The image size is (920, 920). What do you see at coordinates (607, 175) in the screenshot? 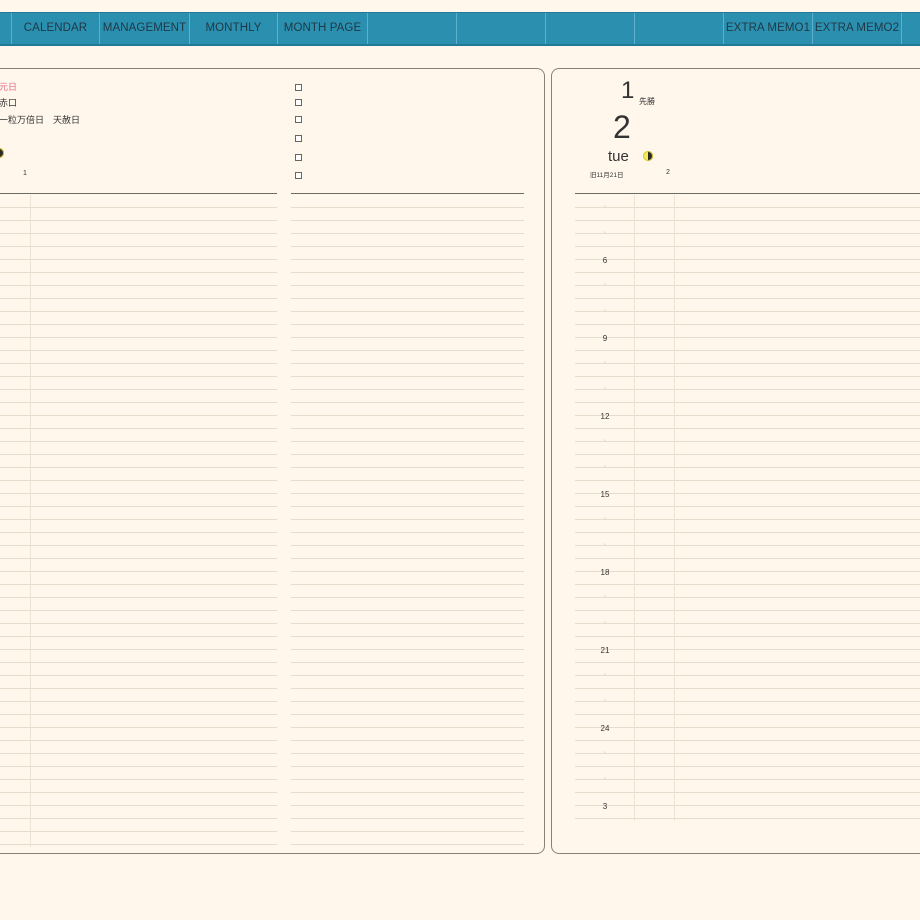
I see `lunar-date: 旧11月21日` at bounding box center [607, 175].